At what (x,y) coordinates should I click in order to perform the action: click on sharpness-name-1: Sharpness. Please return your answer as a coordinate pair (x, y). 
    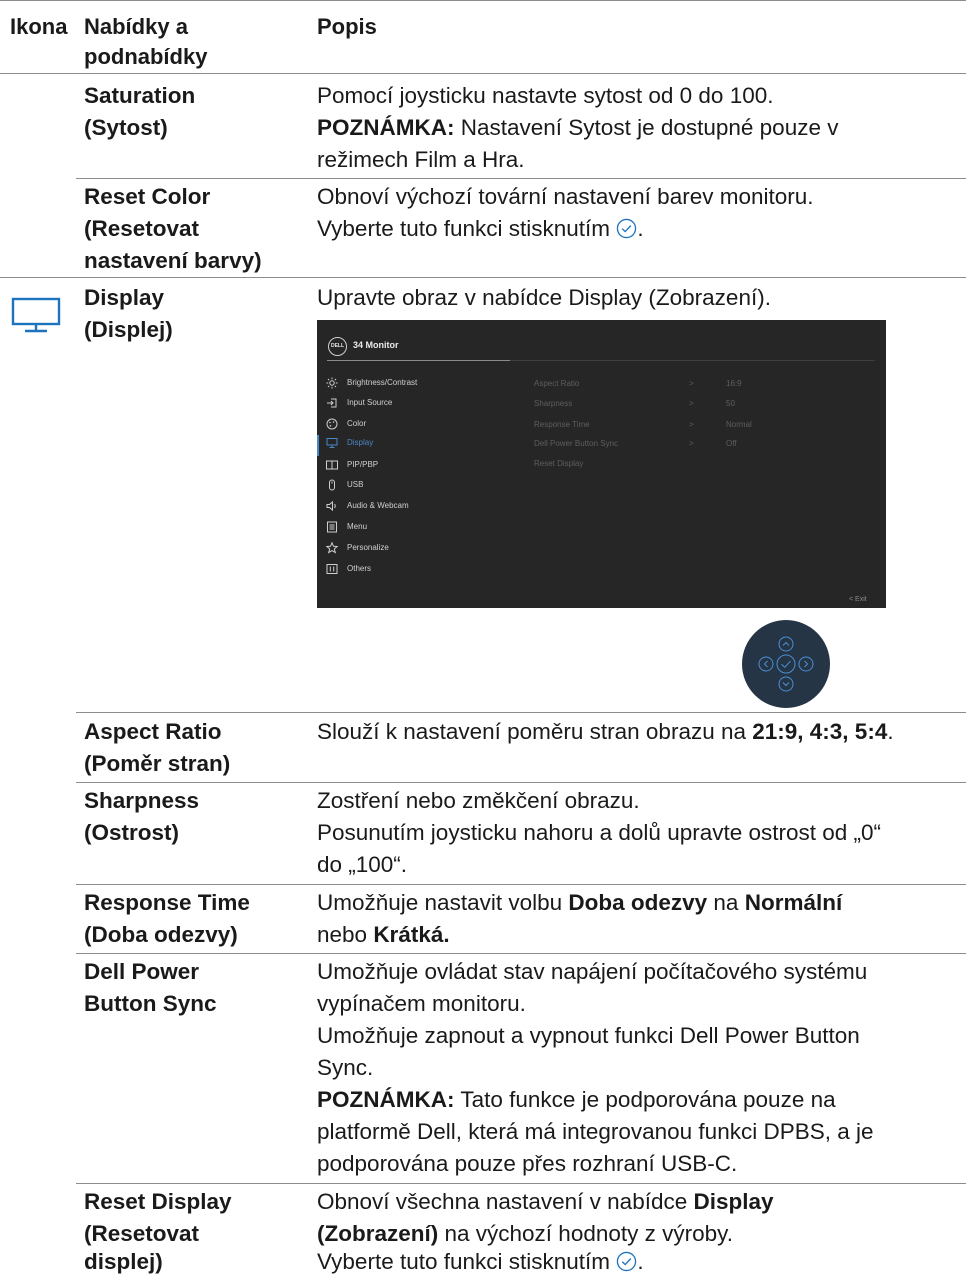
    Looking at the image, I should click on (142, 800).